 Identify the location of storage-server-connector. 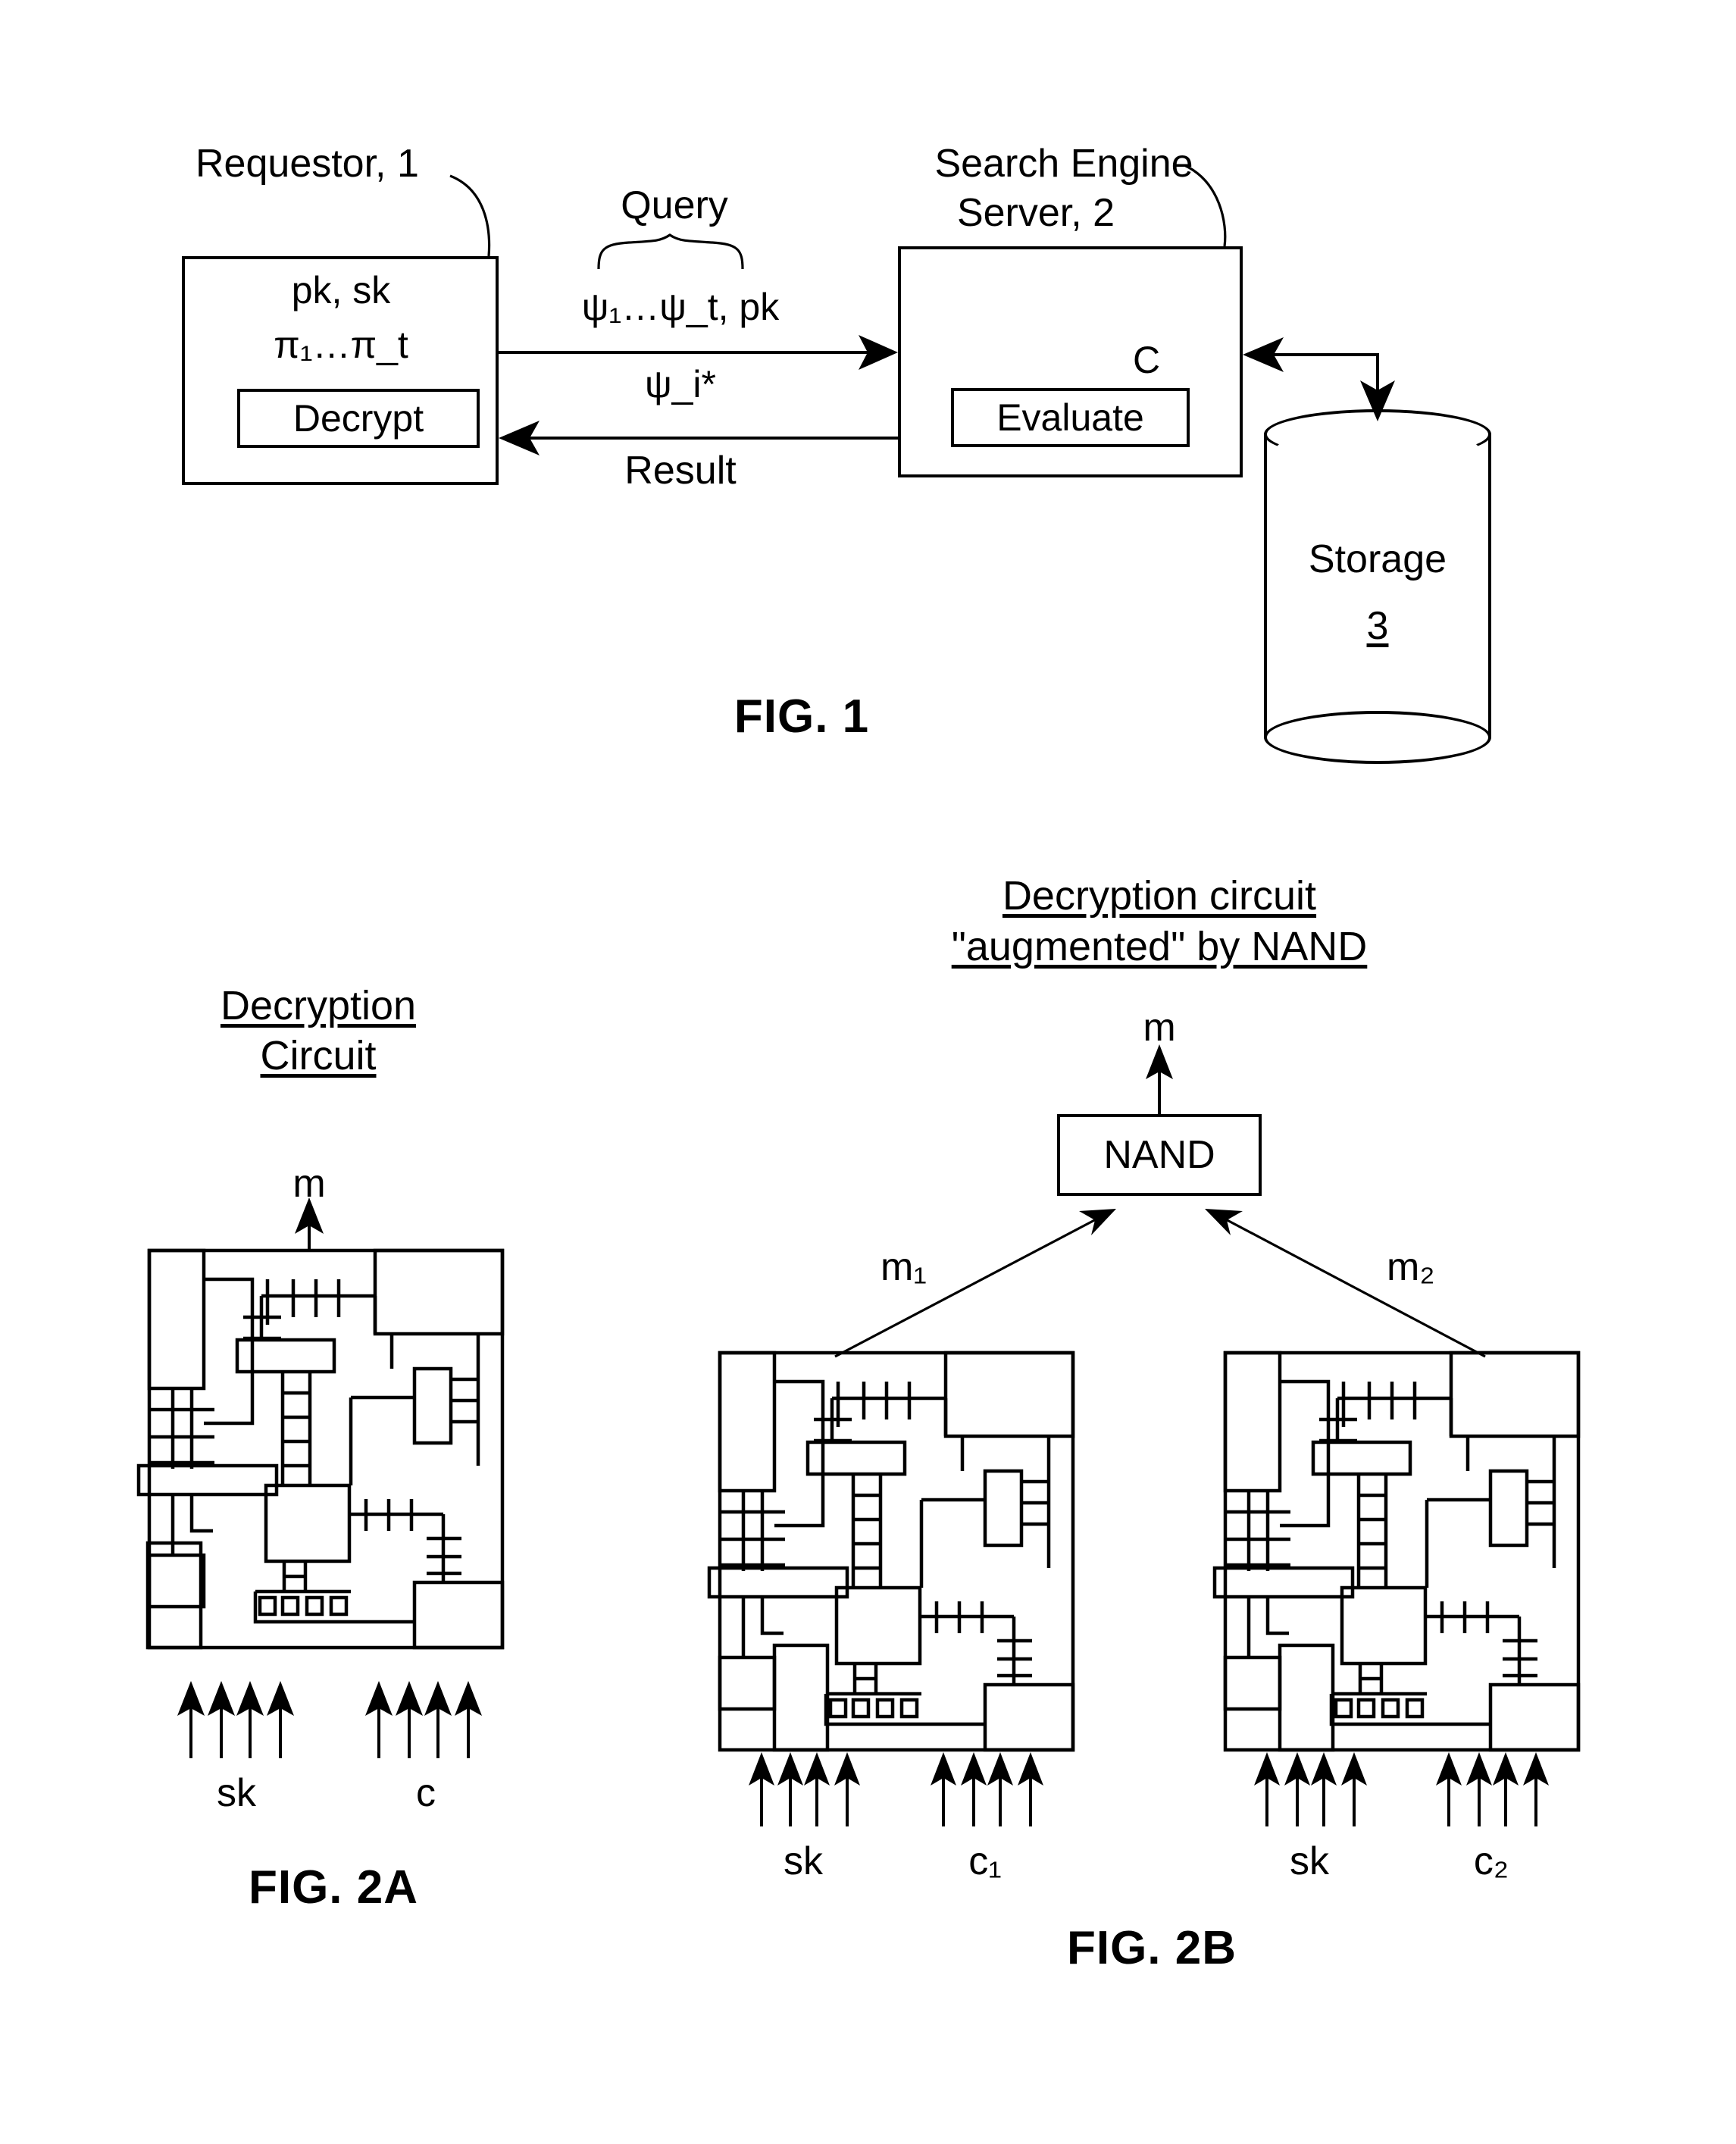
(1319, 379).